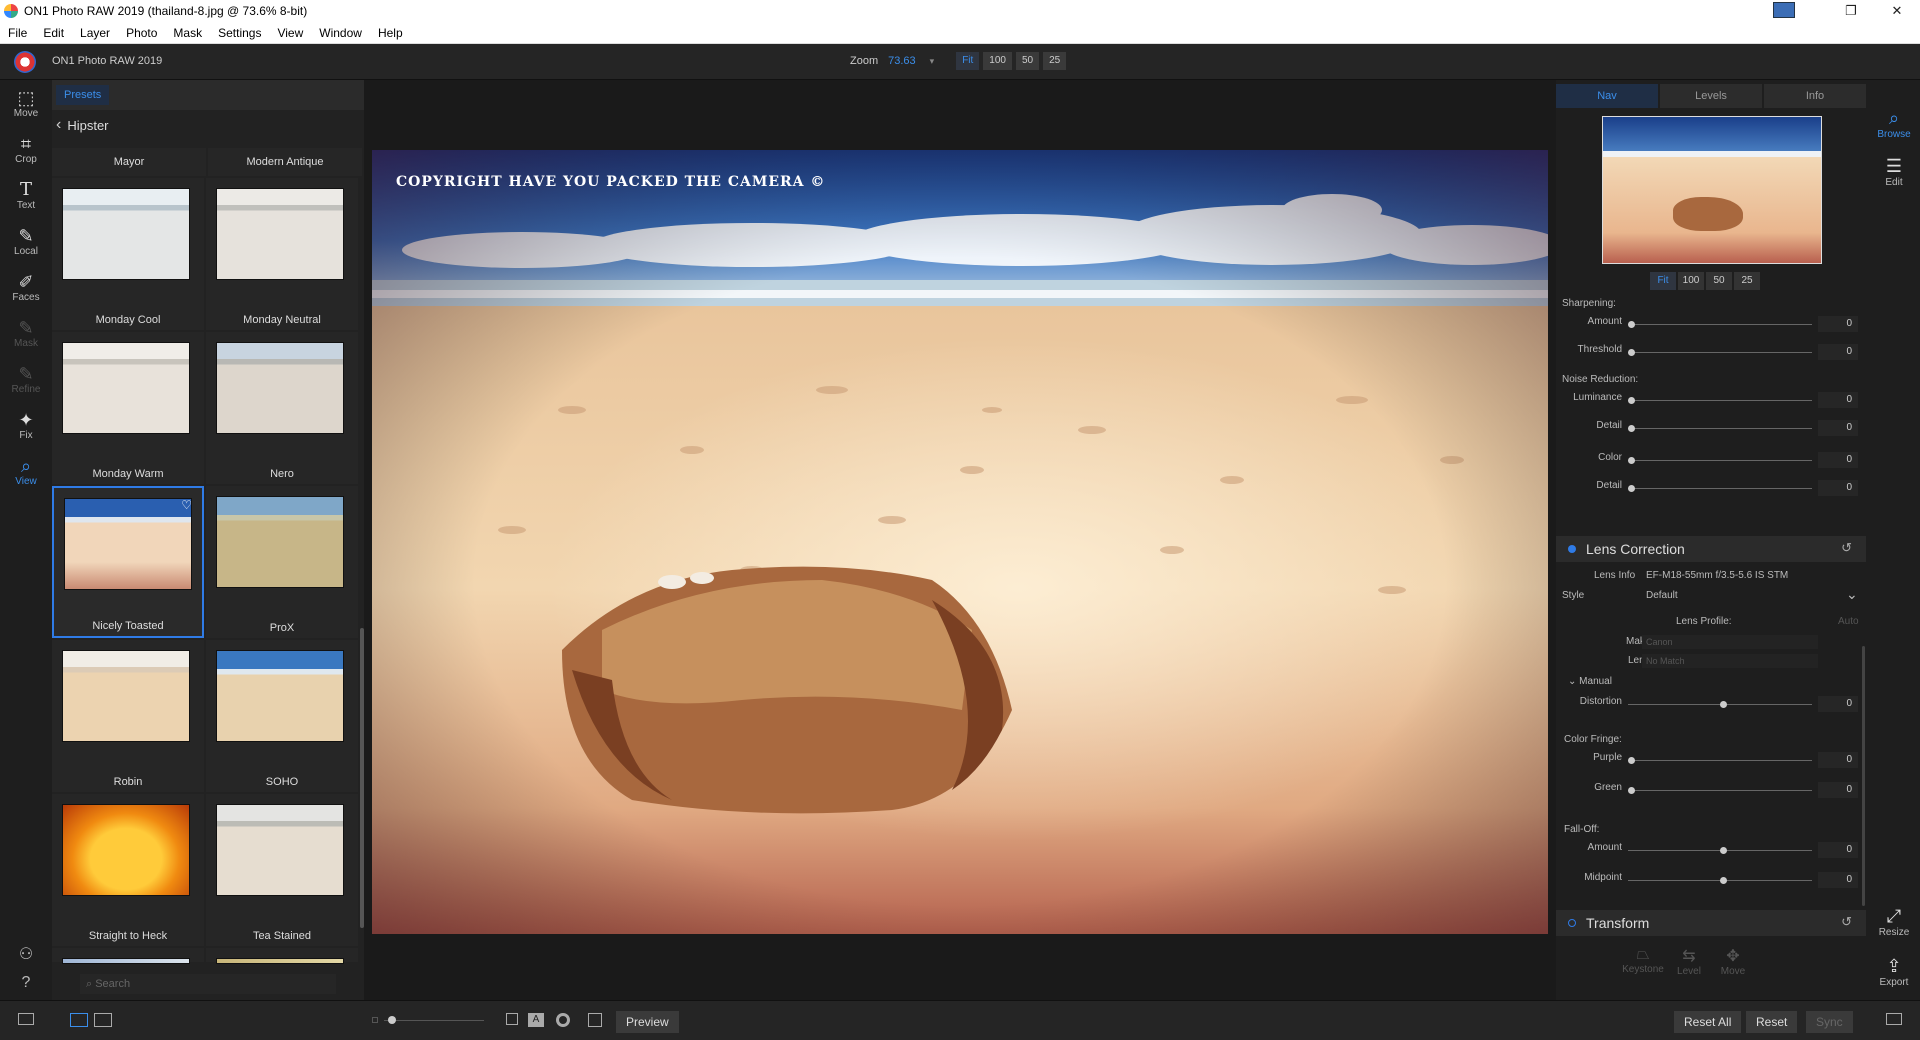 The image size is (1920, 1040). What do you see at coordinates (1711, 850) in the screenshot?
I see `falloff-amount-slider: Amount 0` at bounding box center [1711, 850].